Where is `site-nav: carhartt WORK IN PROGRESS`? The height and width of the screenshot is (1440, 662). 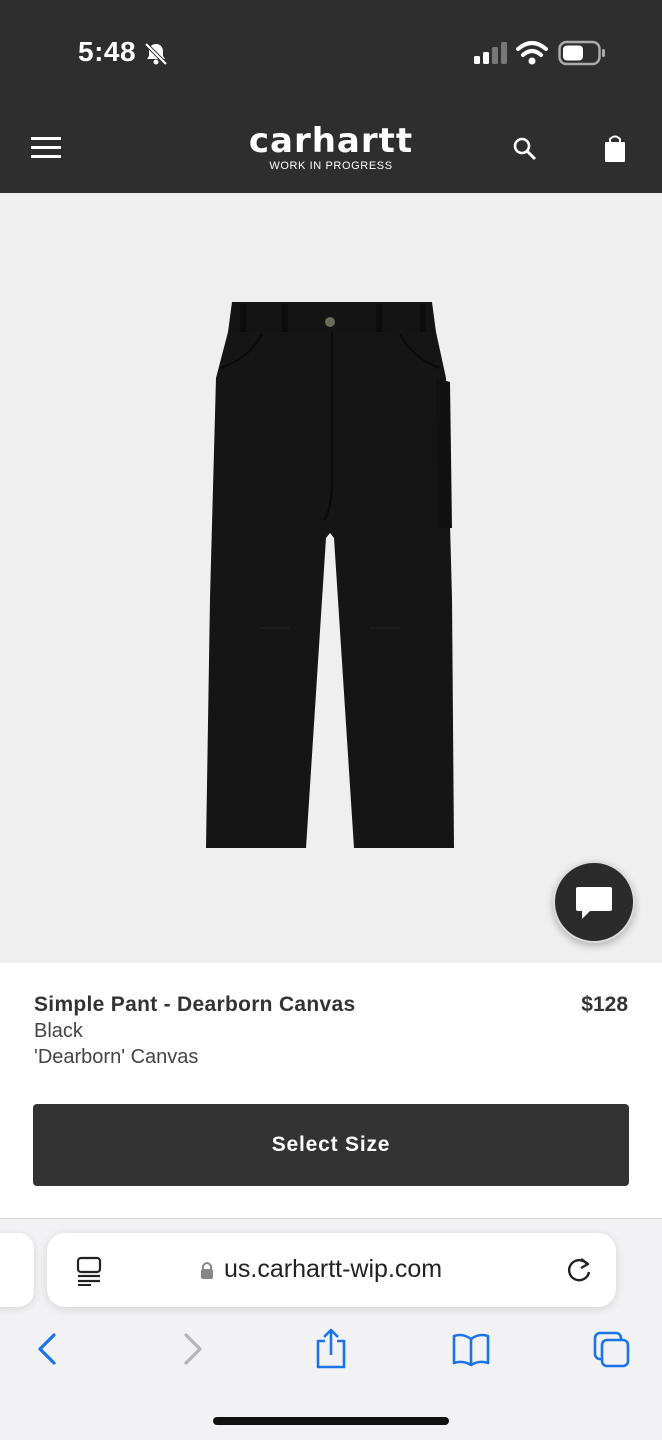 site-nav: carhartt WORK IN PROGRESS is located at coordinates (331, 146).